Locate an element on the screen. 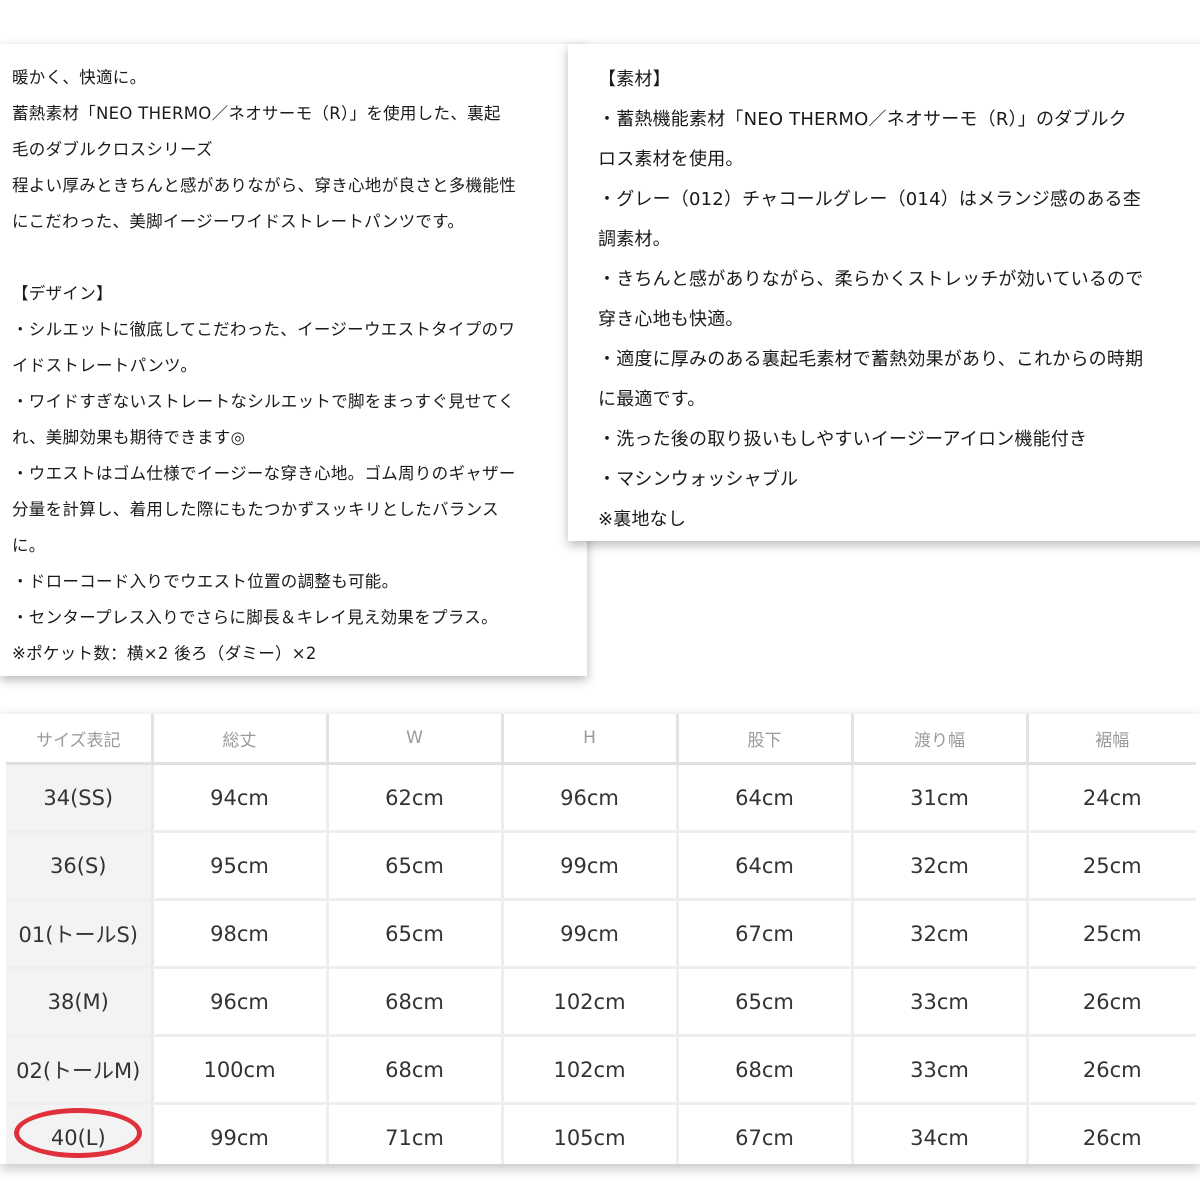 This screenshot has width=1200, height=1200. table-row: 36(S) 95cm 65cm 99cm 64cm 32cm 25cm is located at coordinates (601, 866).